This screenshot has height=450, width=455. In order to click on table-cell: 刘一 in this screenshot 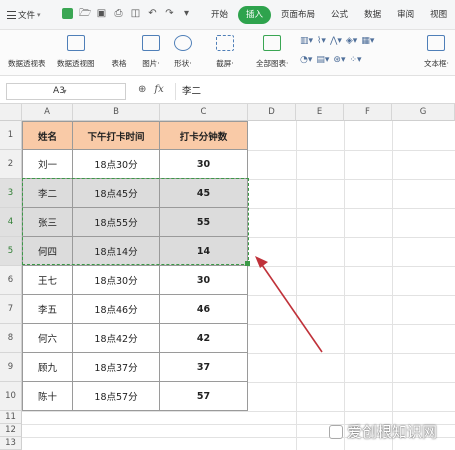, I will do `click(48, 164)`.